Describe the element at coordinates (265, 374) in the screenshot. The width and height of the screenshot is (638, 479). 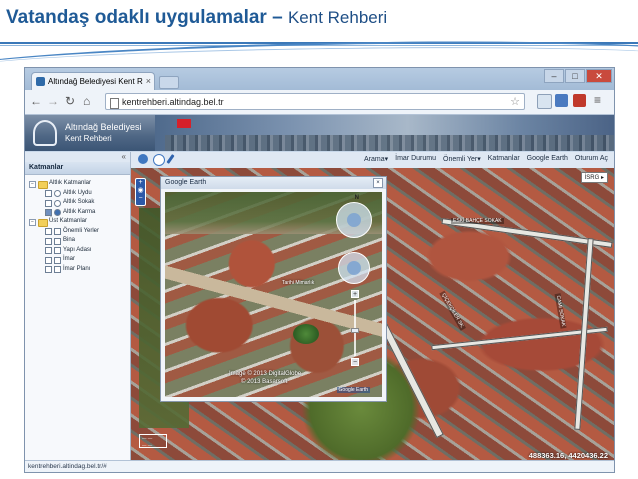
I see `imagery-credit-line1: Image © 2013 DigitalGlobe` at that location.